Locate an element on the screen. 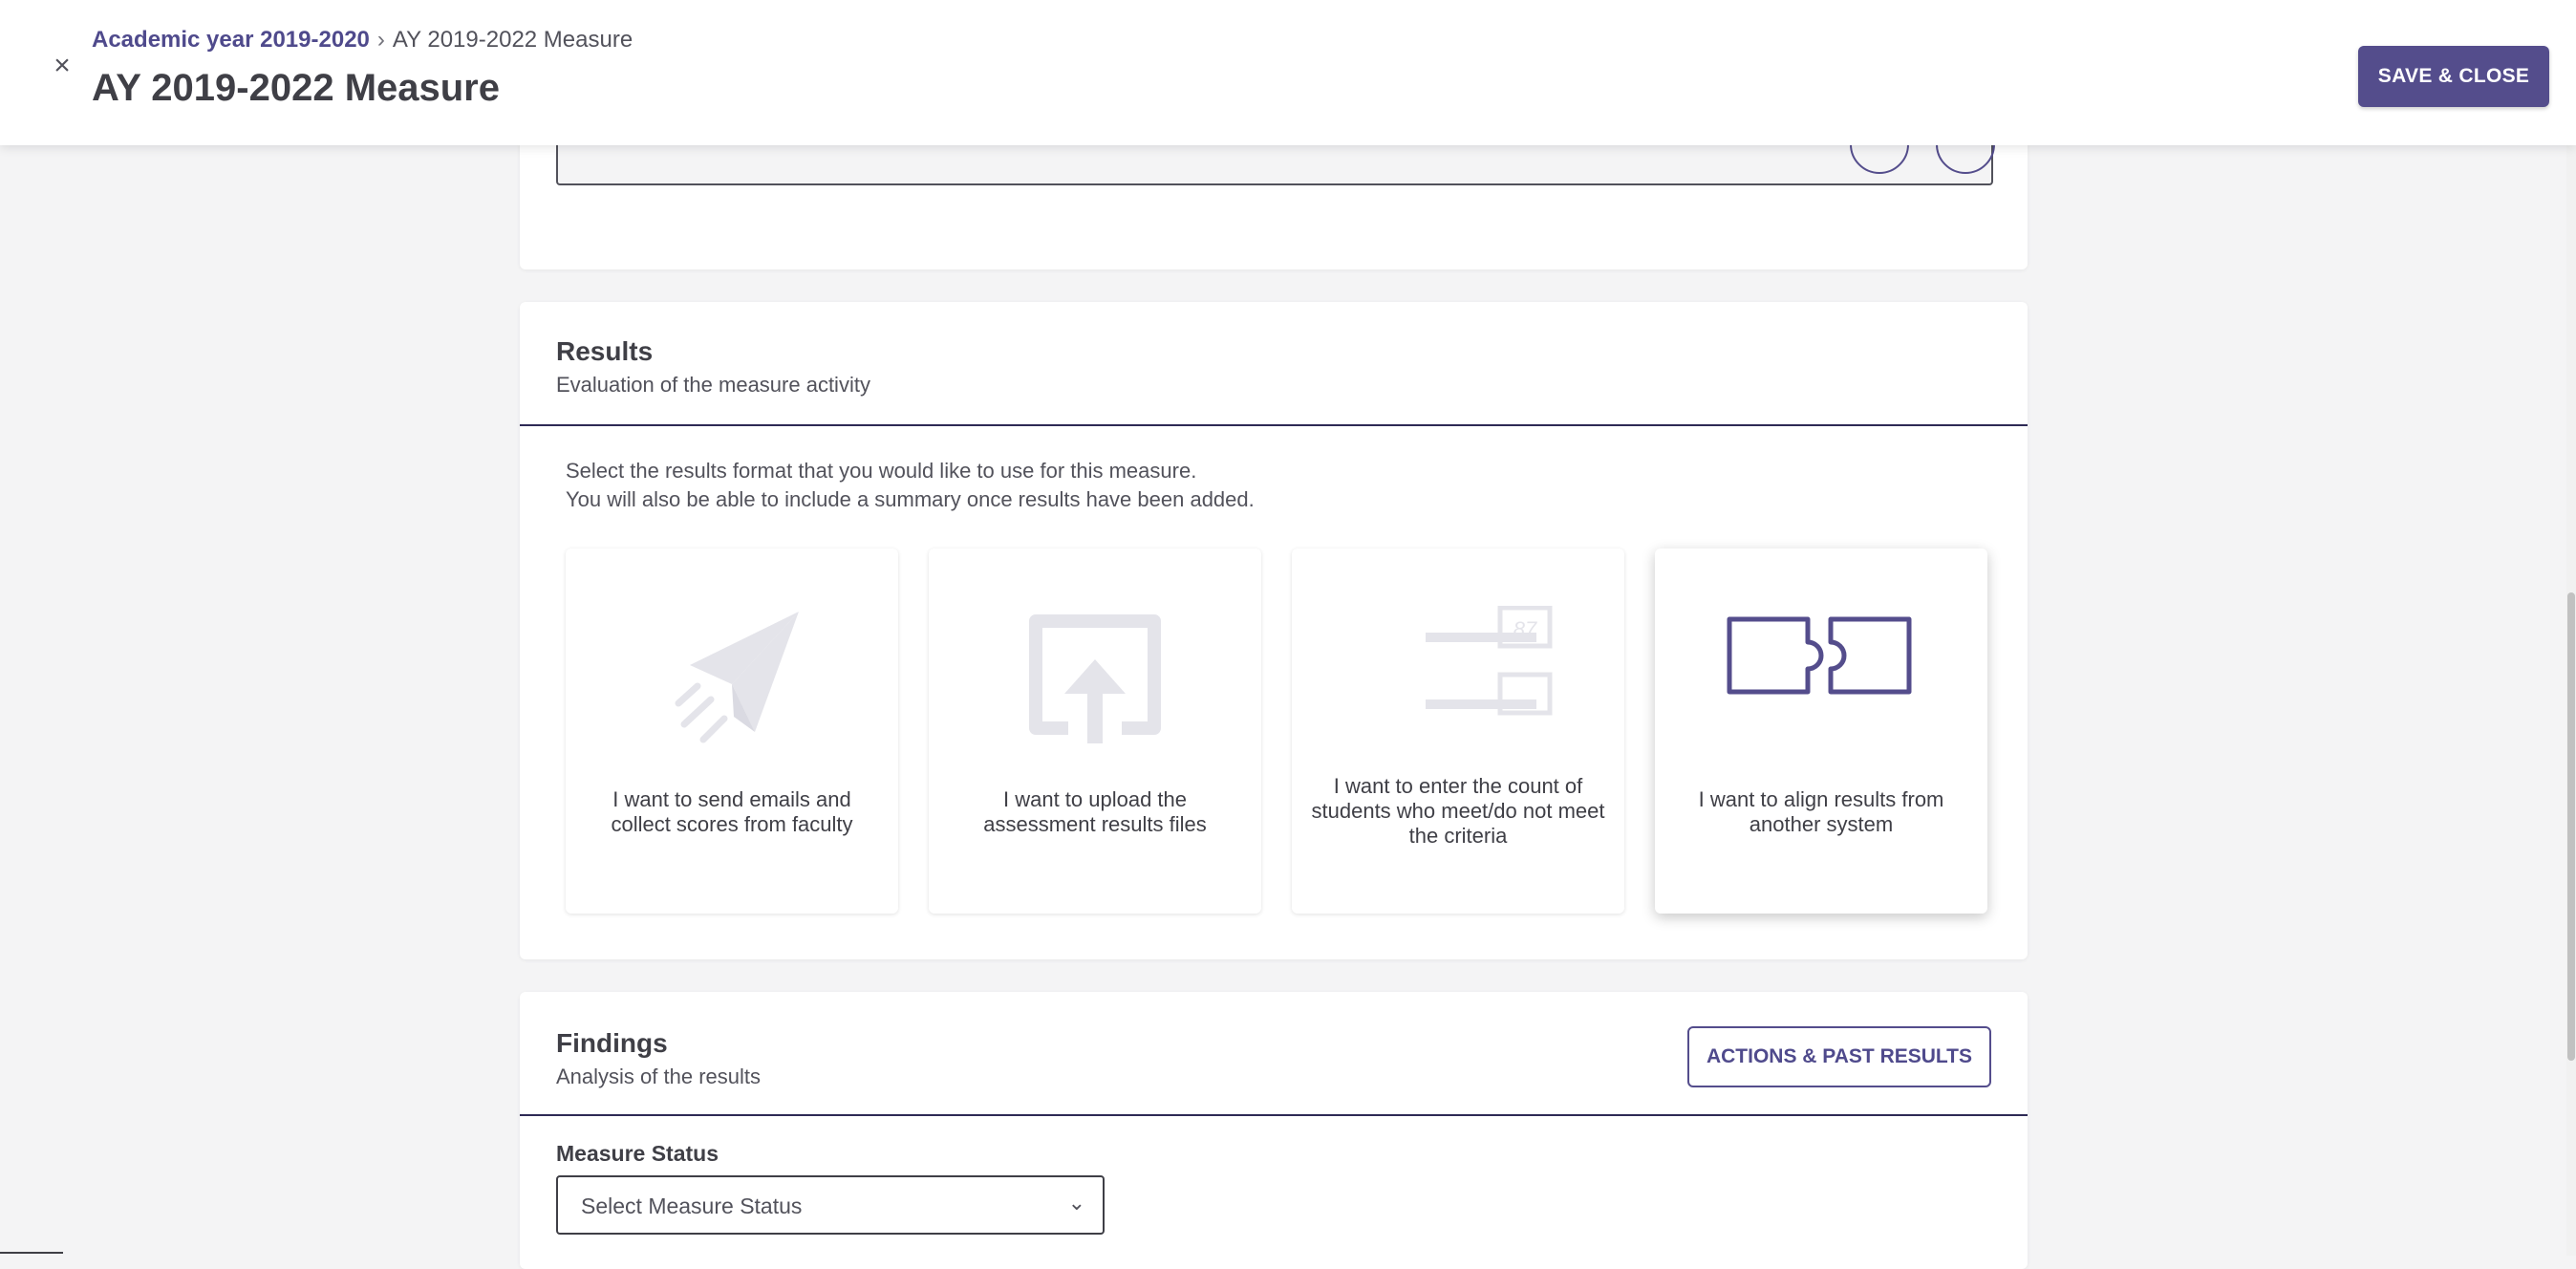 The height and width of the screenshot is (1269, 2576). results-divider is located at coordinates (1274, 425).